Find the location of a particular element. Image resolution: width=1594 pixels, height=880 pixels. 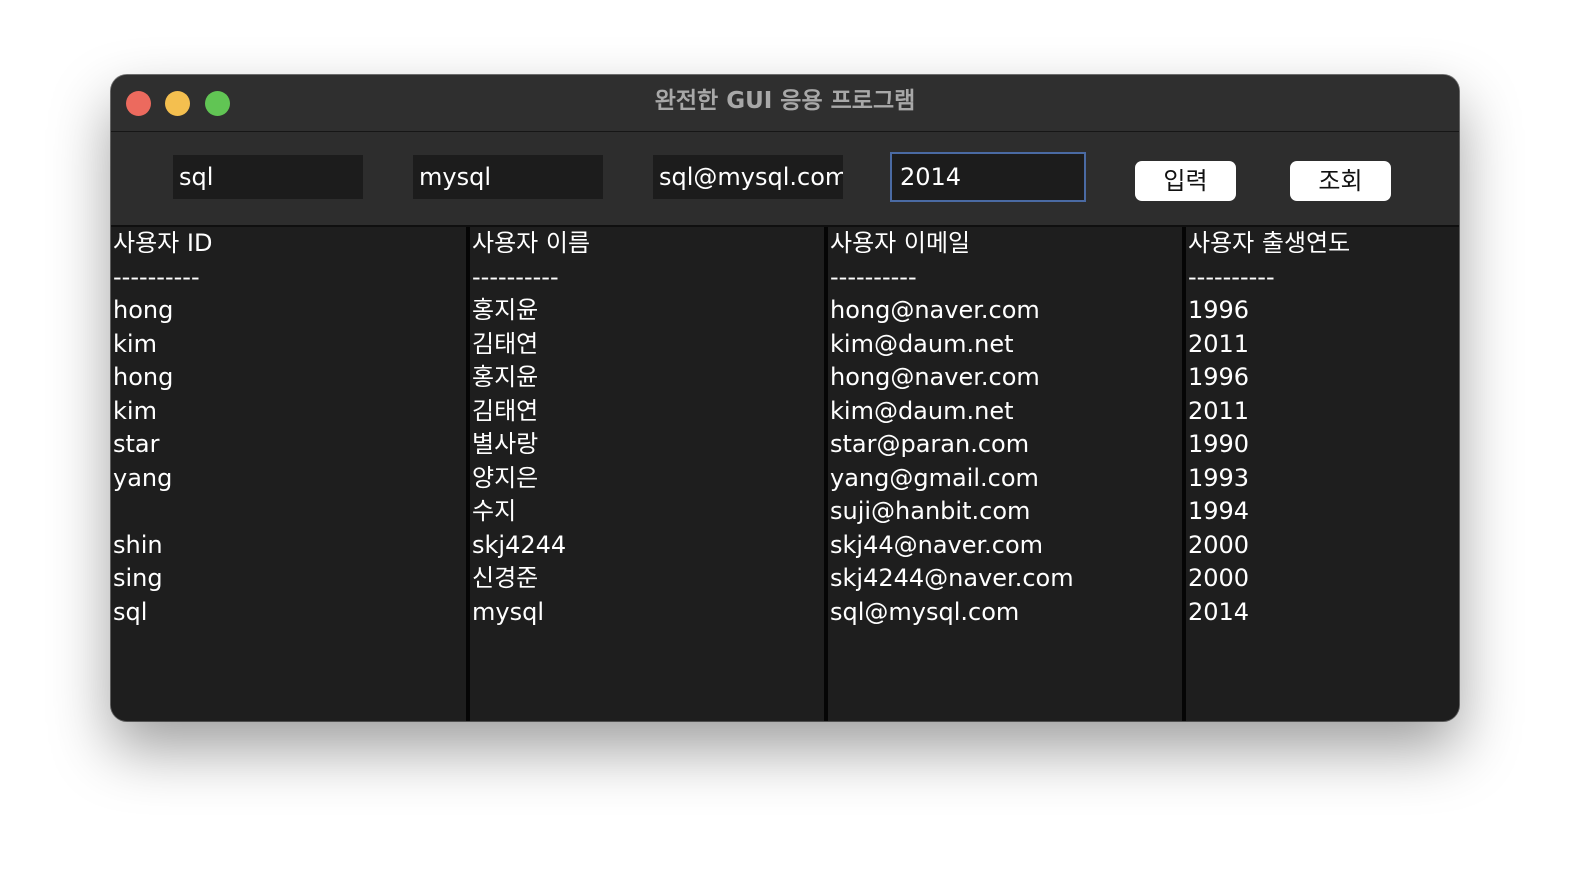

select-button: 조회 is located at coordinates (1340, 181).